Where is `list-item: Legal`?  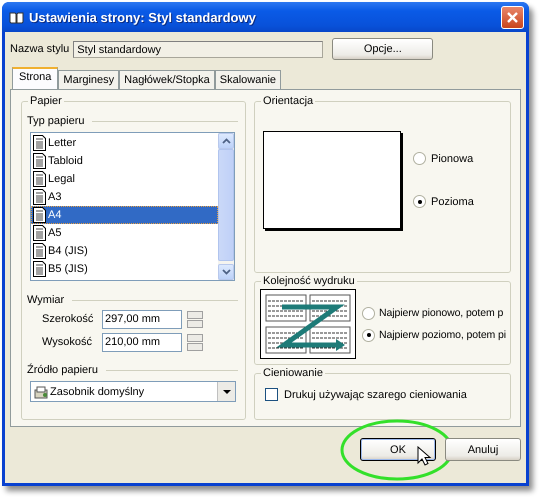
list-item: Legal is located at coordinates (124, 179).